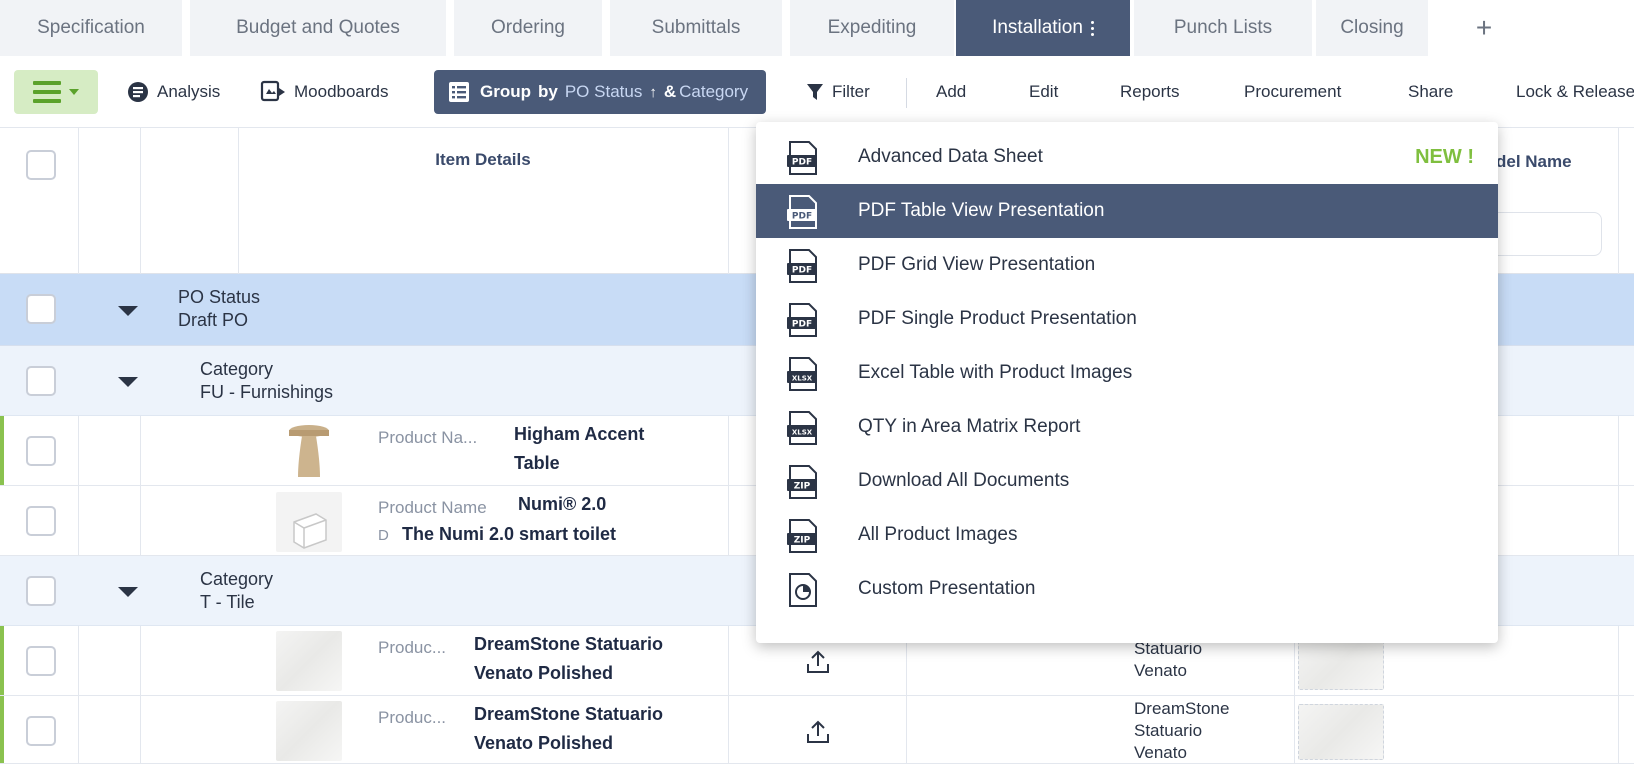 The width and height of the screenshot is (1634, 764). What do you see at coordinates (600, 92) in the screenshot?
I see `group-by-button: Group by PO Status ↑ & Category` at bounding box center [600, 92].